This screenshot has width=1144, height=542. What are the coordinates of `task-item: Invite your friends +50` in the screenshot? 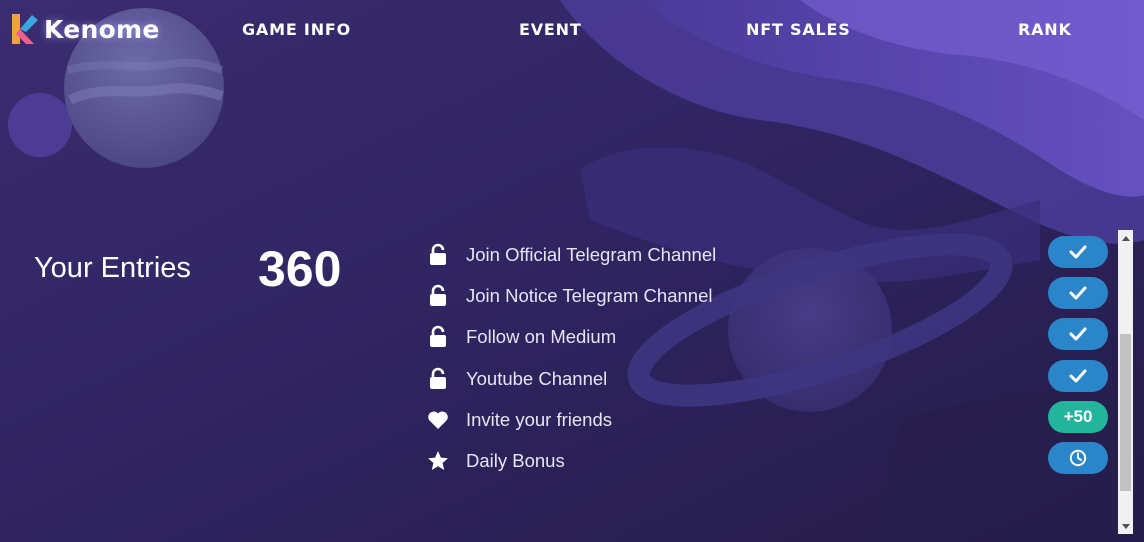 It's located at (771, 419).